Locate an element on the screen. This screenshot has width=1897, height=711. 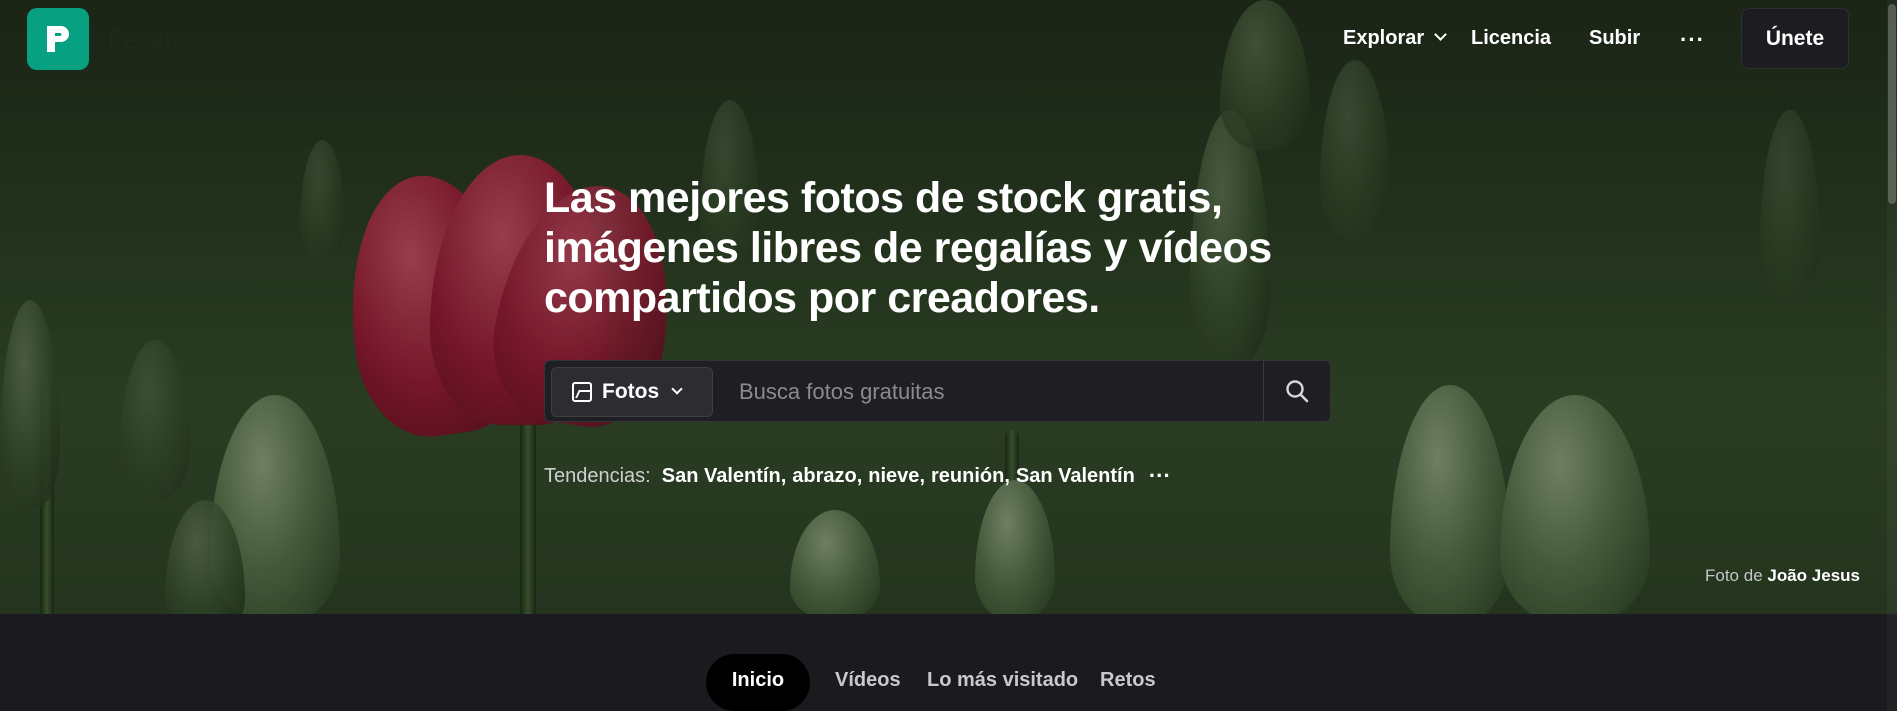
scrollbar-thumb is located at coordinates (1892, 104).